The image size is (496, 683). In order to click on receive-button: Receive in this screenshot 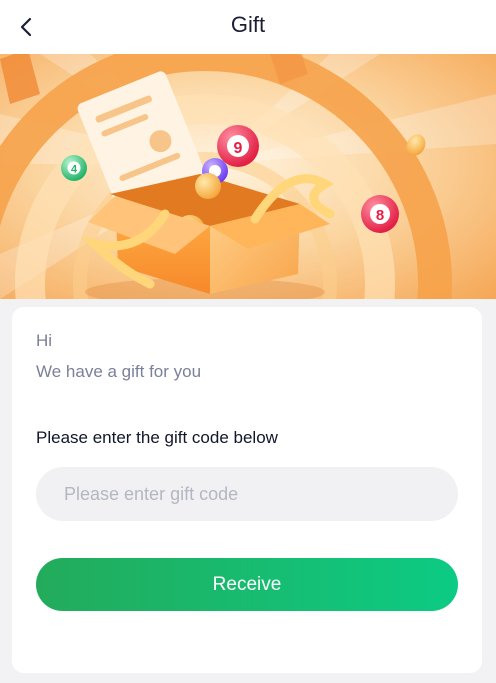, I will do `click(247, 584)`.